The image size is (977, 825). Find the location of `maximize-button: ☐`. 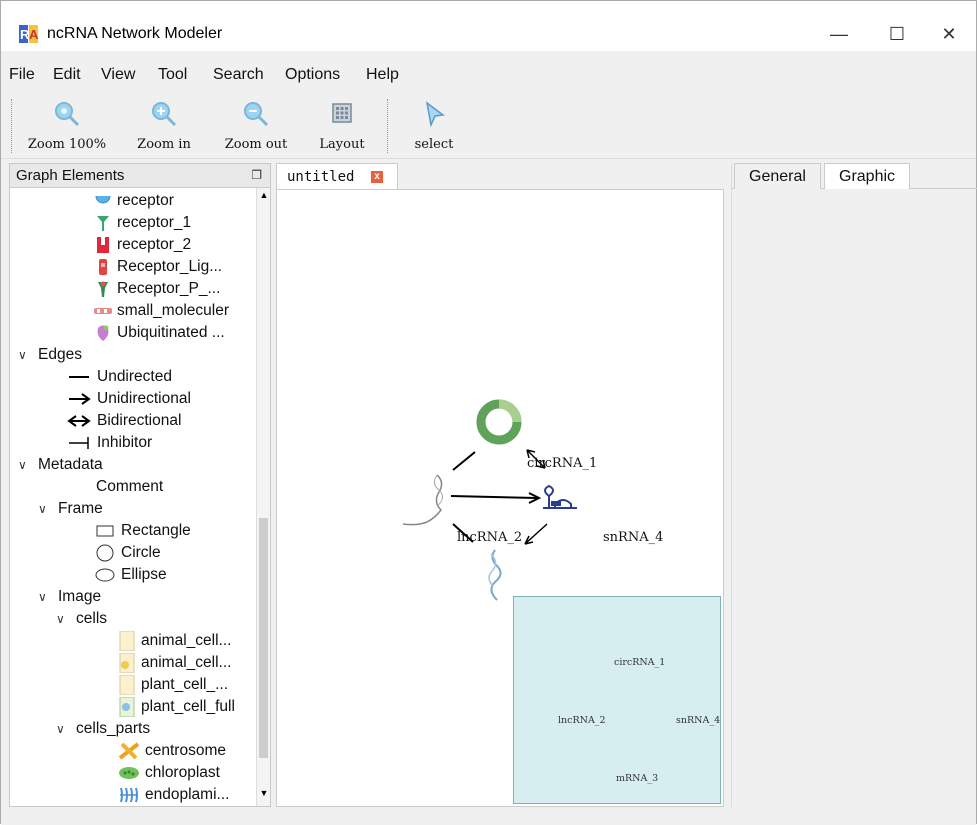

maximize-button: ☐ is located at coordinates (897, 34).